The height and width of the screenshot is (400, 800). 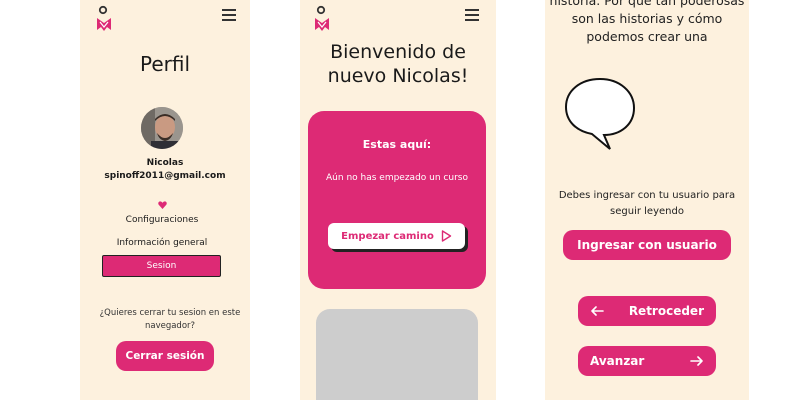 What do you see at coordinates (446, 236) in the screenshot?
I see `play-arrow-icon` at bounding box center [446, 236].